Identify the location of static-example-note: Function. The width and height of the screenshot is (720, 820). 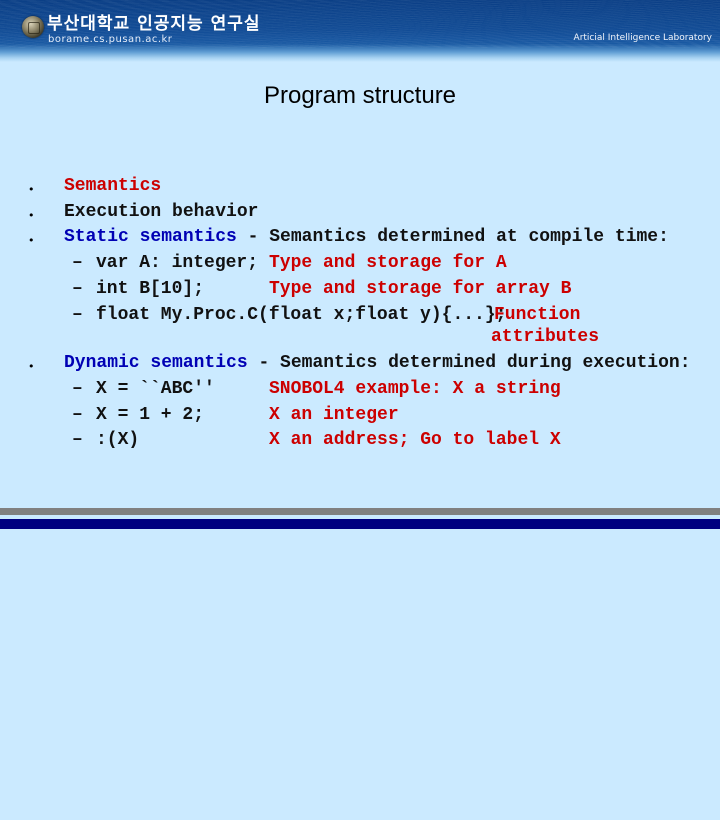
(537, 315).